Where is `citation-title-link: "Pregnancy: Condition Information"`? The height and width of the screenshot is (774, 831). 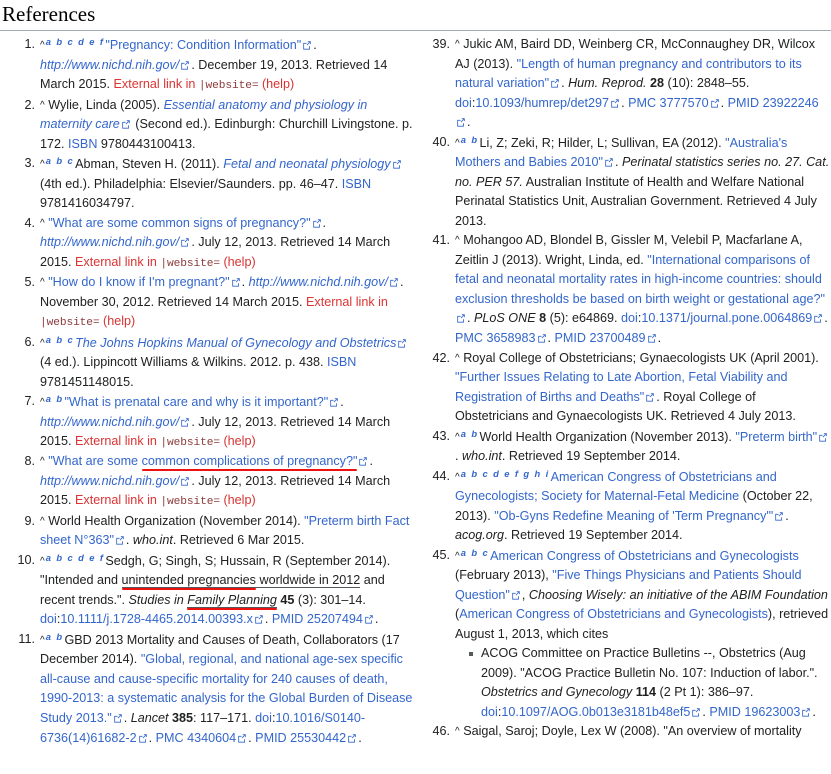
citation-title-link: "Pregnancy: Condition Information" is located at coordinates (203, 45).